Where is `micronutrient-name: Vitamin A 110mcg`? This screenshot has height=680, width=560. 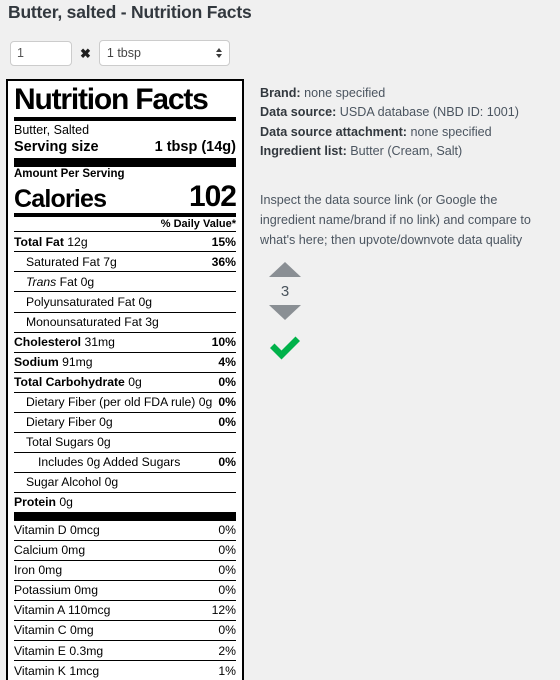
micronutrient-name: Vitamin A 110mcg is located at coordinates (62, 610).